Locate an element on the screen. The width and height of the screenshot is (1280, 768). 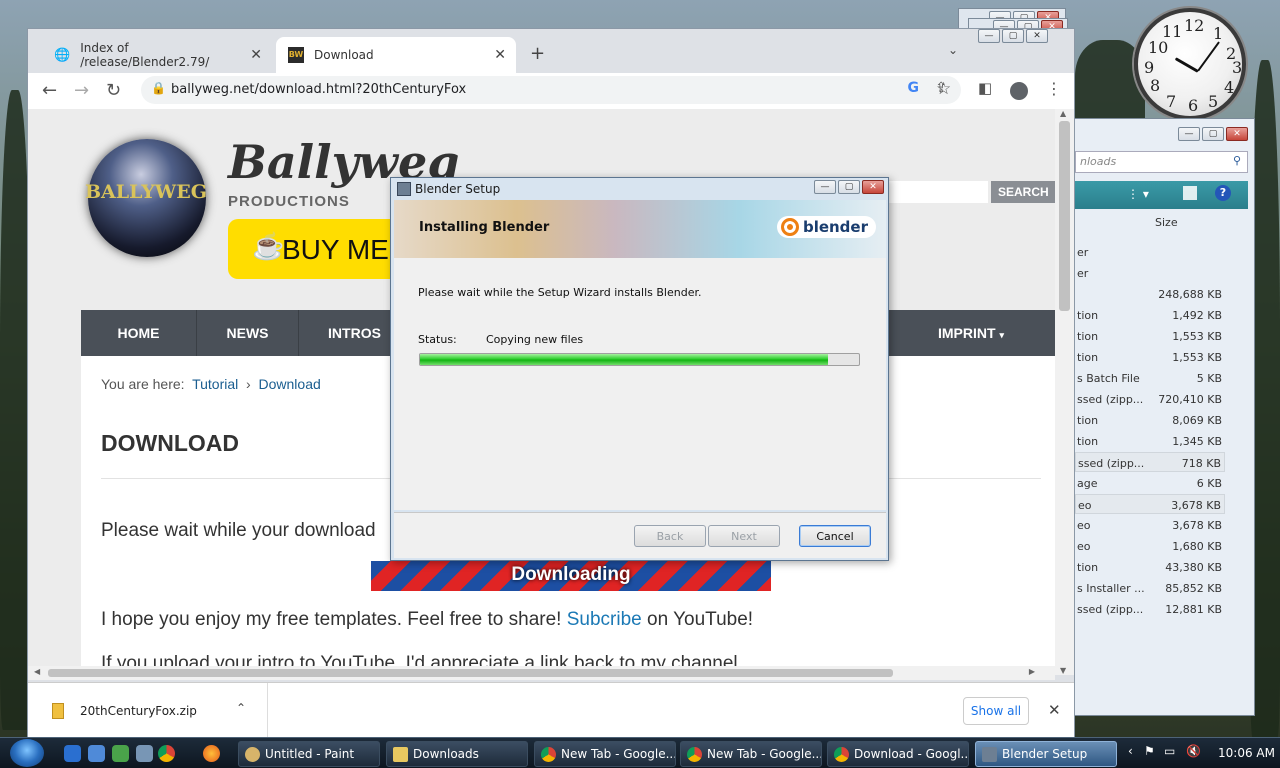
new-tab-icon: + is located at coordinates (537, 53).